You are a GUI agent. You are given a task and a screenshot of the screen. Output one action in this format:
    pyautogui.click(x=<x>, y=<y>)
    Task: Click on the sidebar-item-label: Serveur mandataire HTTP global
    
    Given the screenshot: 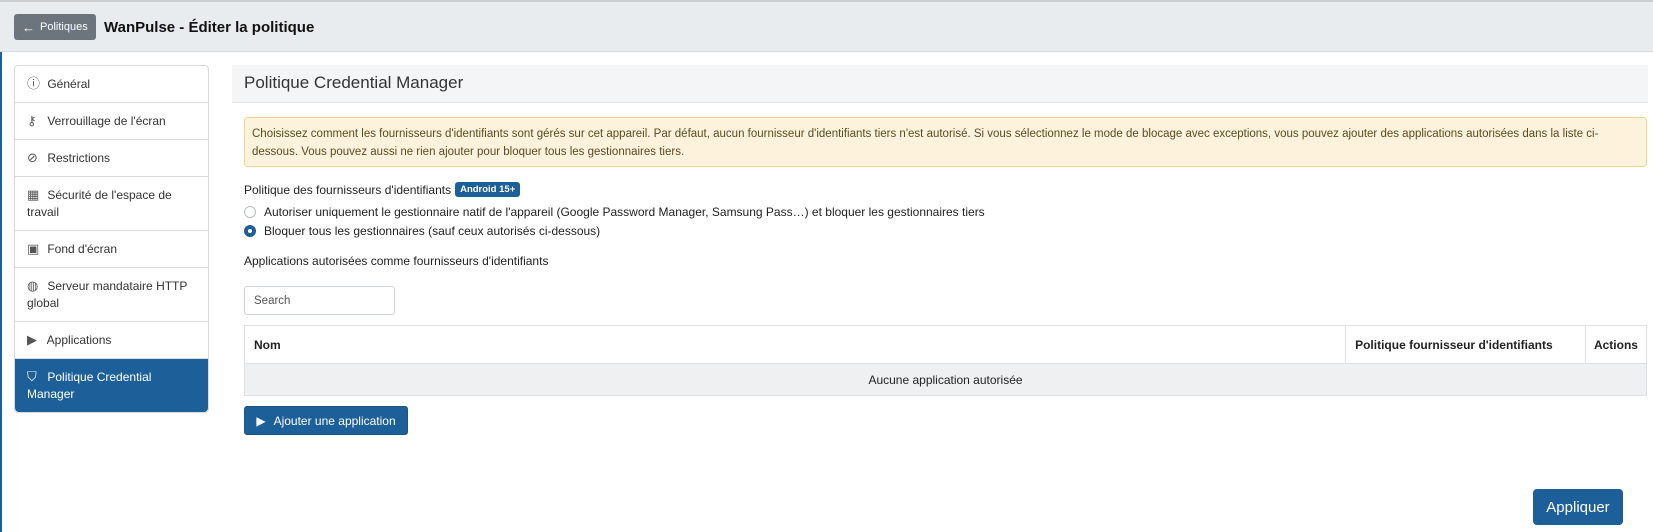 What is the action you would take?
    pyautogui.click(x=107, y=294)
    